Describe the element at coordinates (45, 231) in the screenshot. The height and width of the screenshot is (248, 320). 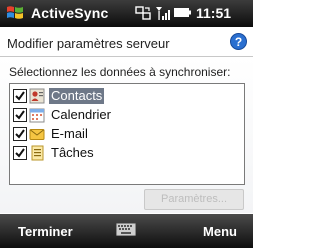
I see `finish-softkey: Terminer` at that location.